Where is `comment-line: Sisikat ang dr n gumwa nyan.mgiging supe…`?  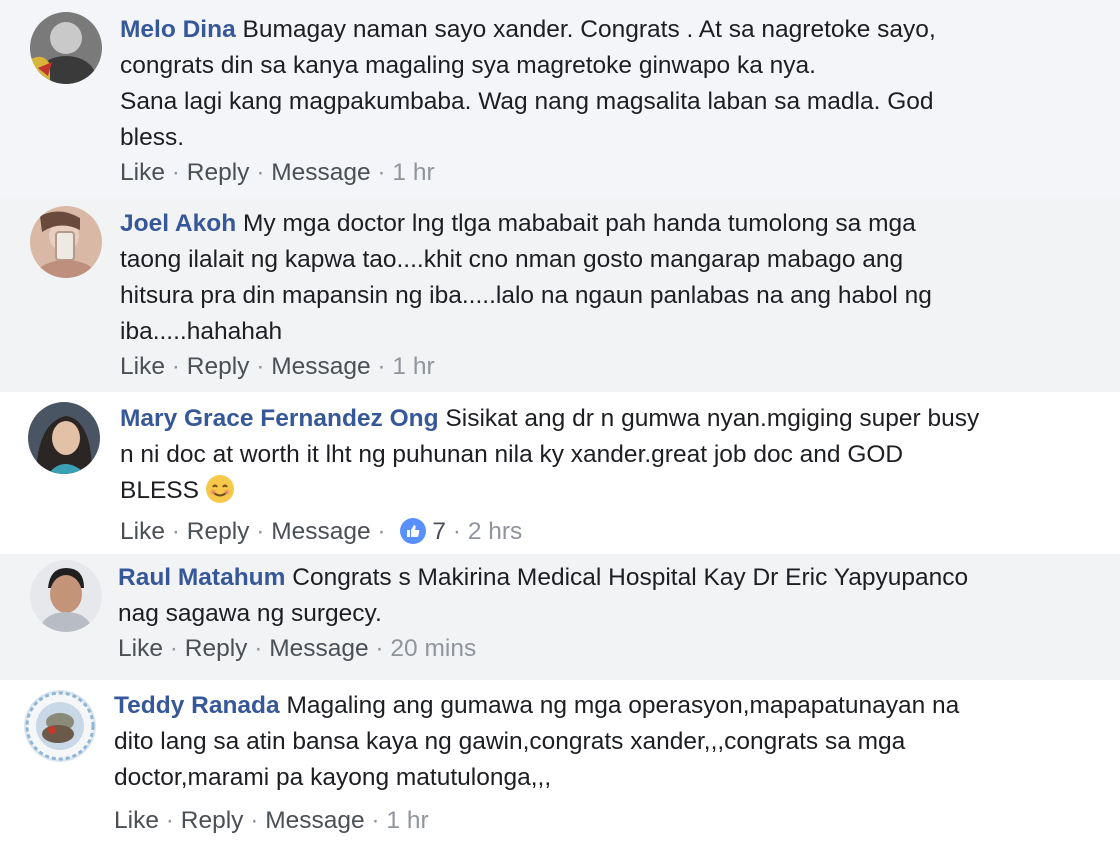 comment-line: Sisikat ang dr n gumwa nyan.mgiging supe… is located at coordinates (712, 418).